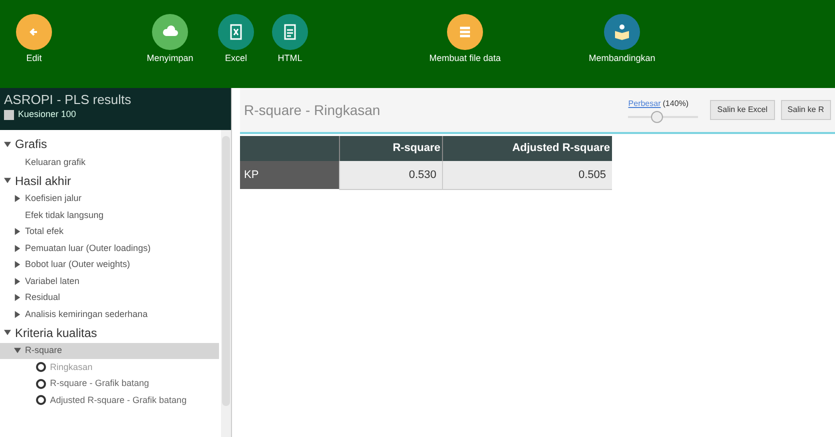 The height and width of the screenshot is (437, 835). Describe the element at coordinates (77, 265) in the screenshot. I see `tree-item-label: Bobot luar (Outer weights)` at that location.